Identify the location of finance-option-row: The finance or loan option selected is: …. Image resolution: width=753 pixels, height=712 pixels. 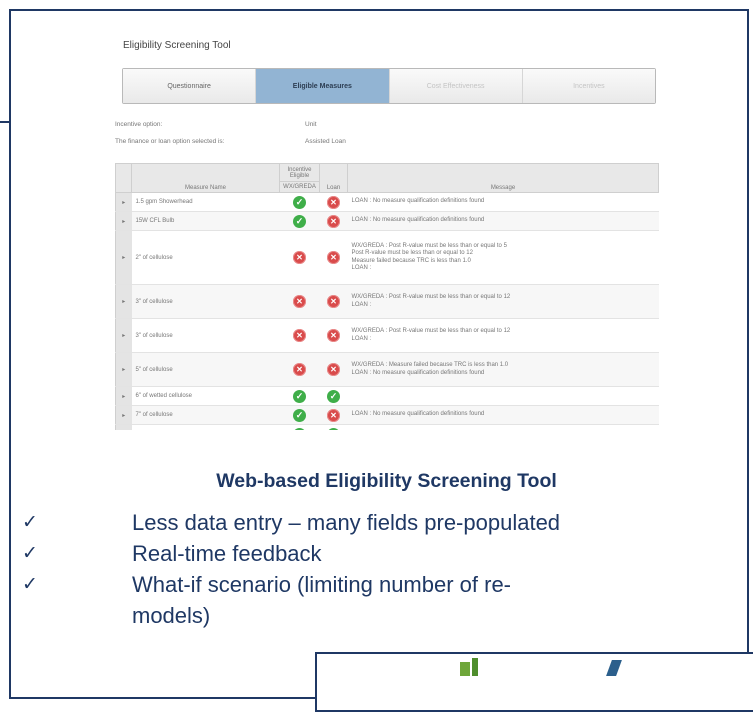
(230, 141).